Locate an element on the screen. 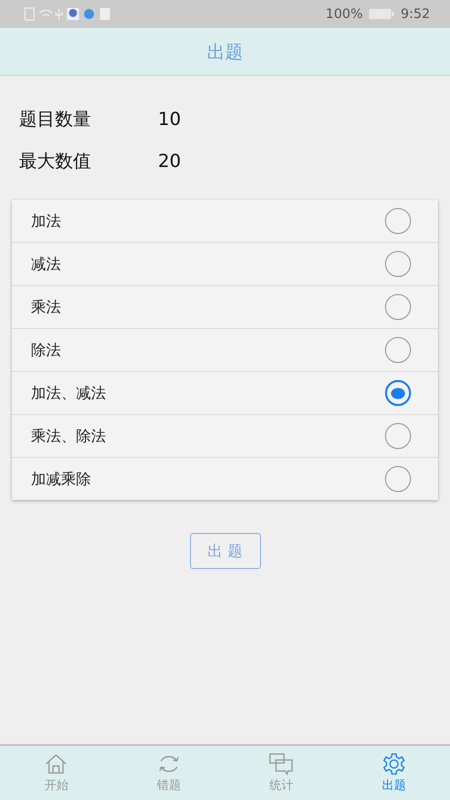 This screenshot has width=450, height=800. option-label: 乘法 is located at coordinates (46, 307).